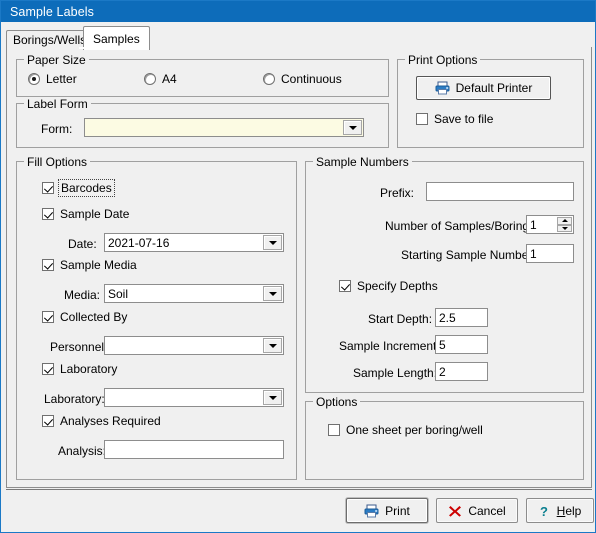  I want to click on form-combobox-arrow, so click(352, 127).